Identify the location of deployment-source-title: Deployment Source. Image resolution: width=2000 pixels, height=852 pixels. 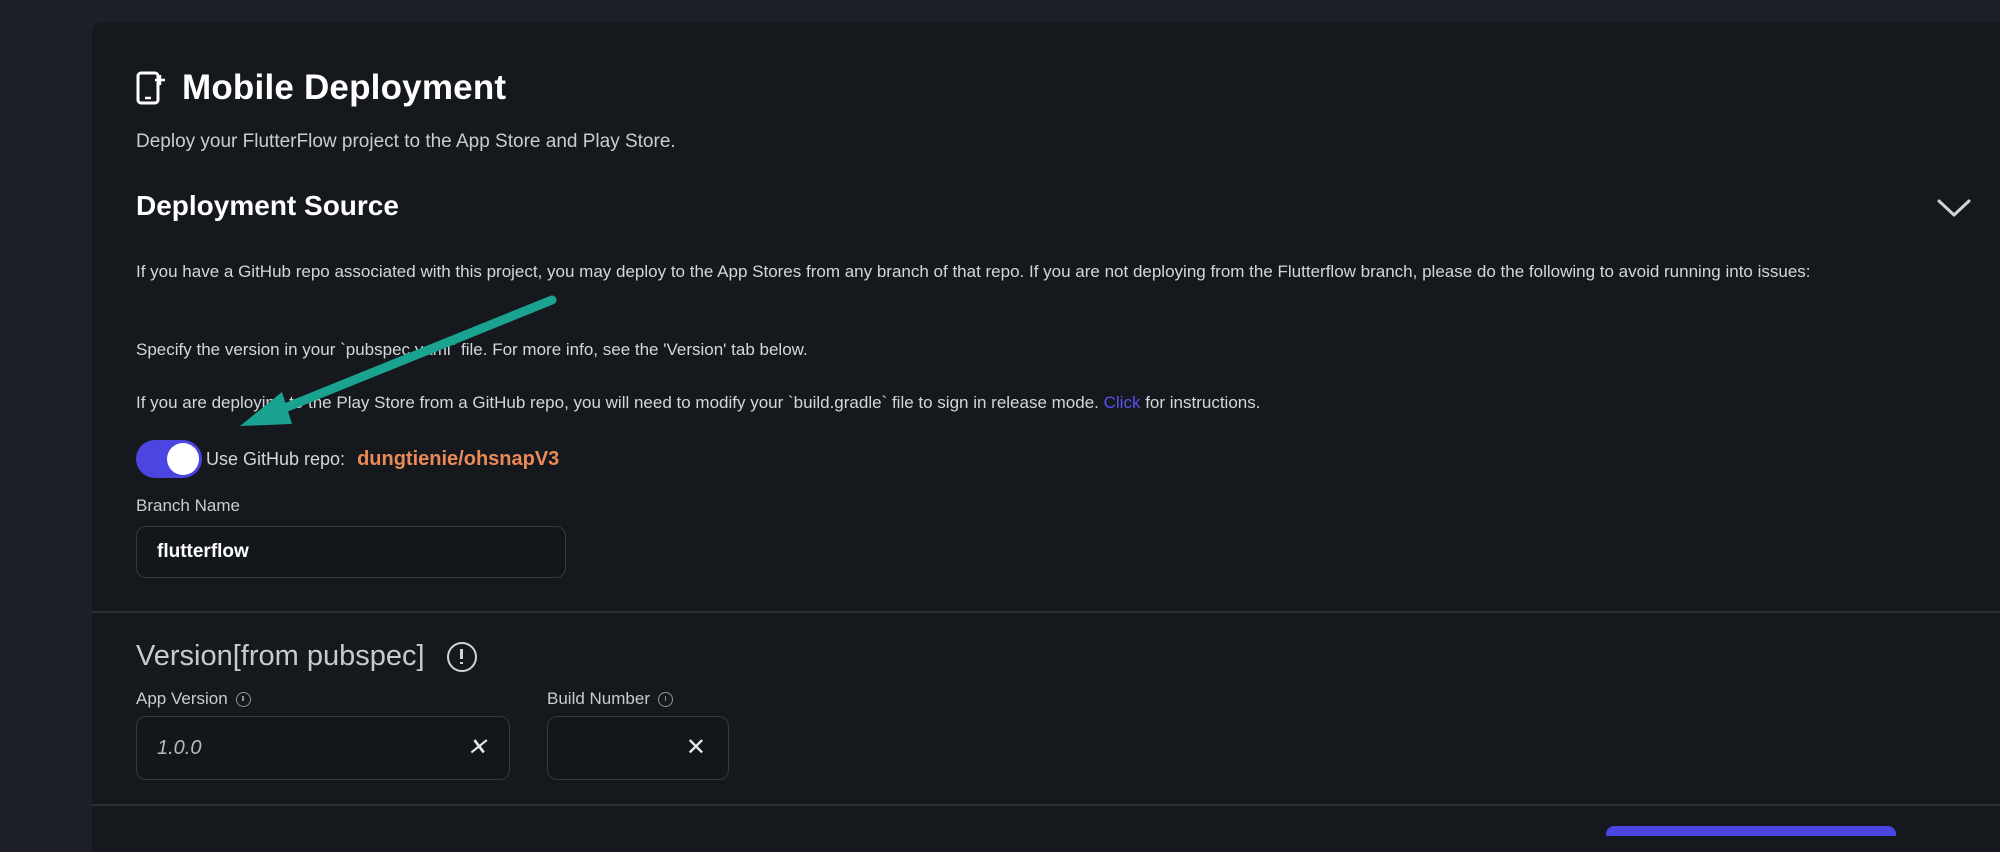
(267, 205).